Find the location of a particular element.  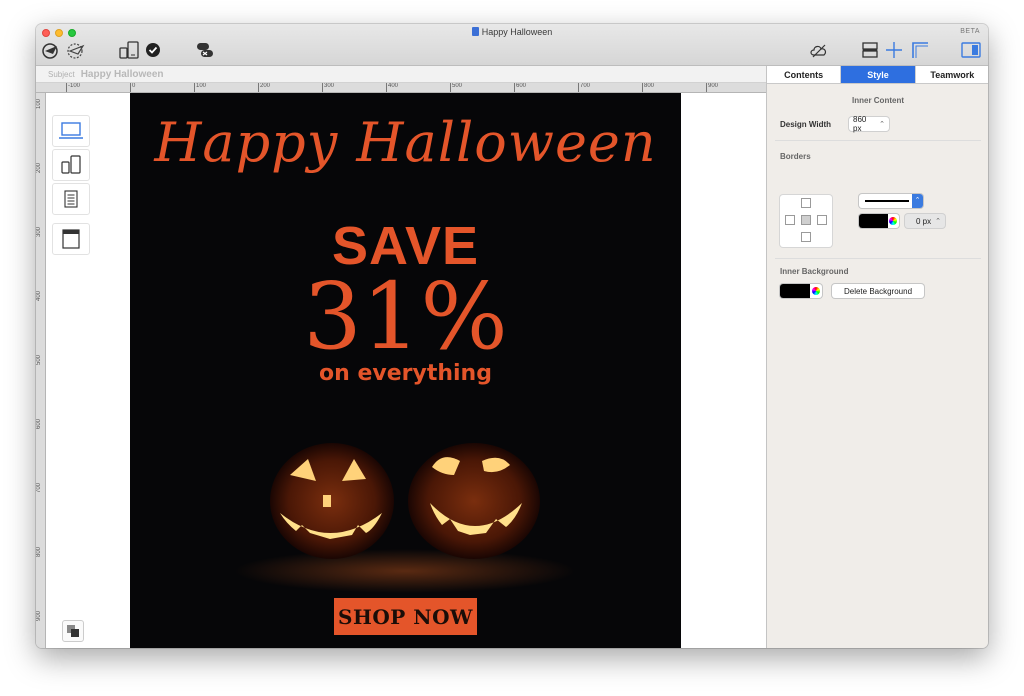

left-pumpkin-nose is located at coordinates (327, 501).